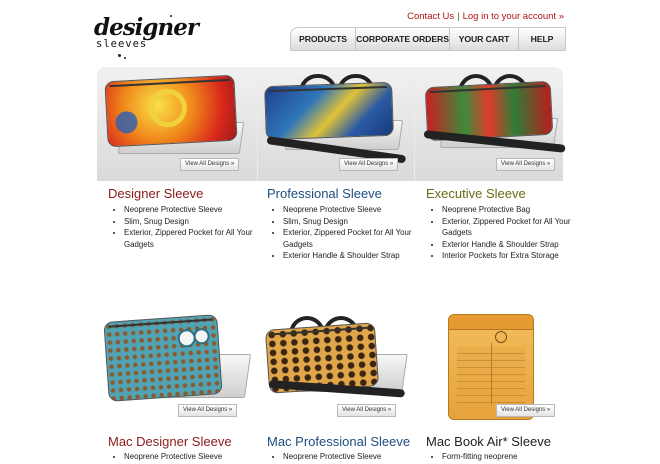  Describe the element at coordinates (167, 108) in the screenshot. I see `peace-icon` at that location.